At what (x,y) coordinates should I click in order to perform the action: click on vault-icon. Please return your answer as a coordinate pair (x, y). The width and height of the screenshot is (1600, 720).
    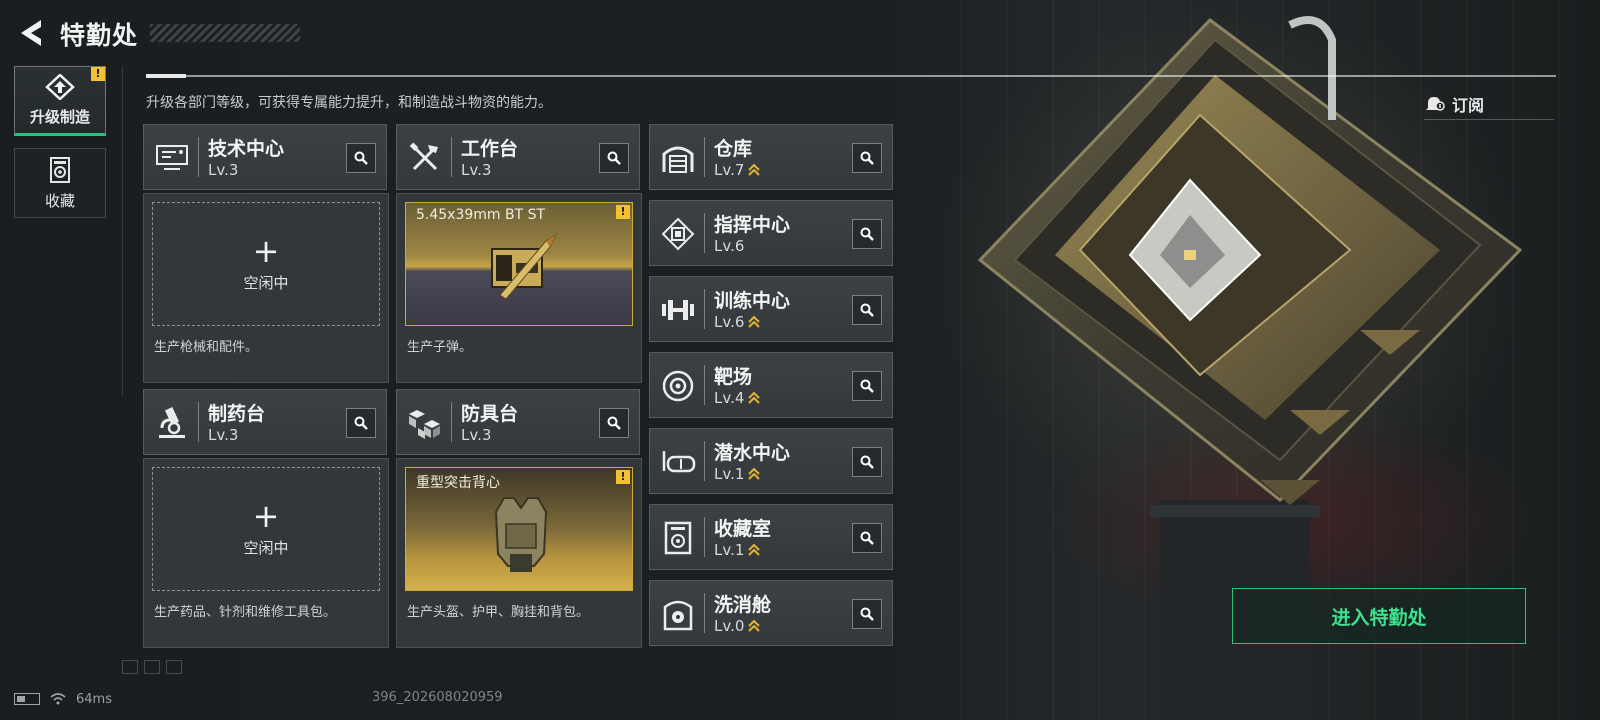
    Looking at the image, I should click on (678, 538).